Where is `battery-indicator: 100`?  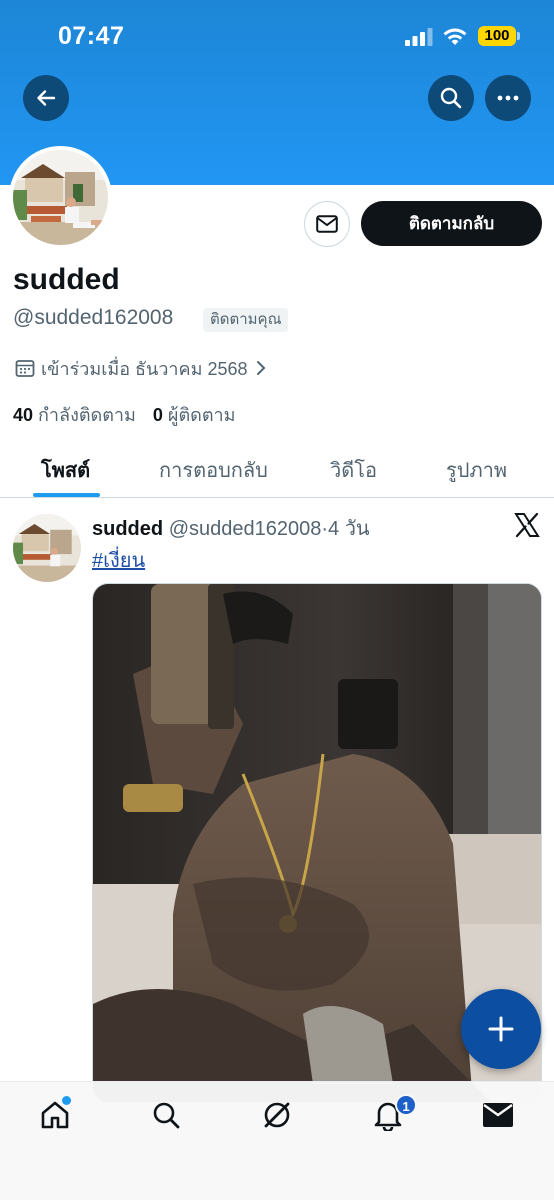
battery-indicator: 100 is located at coordinates (497, 36).